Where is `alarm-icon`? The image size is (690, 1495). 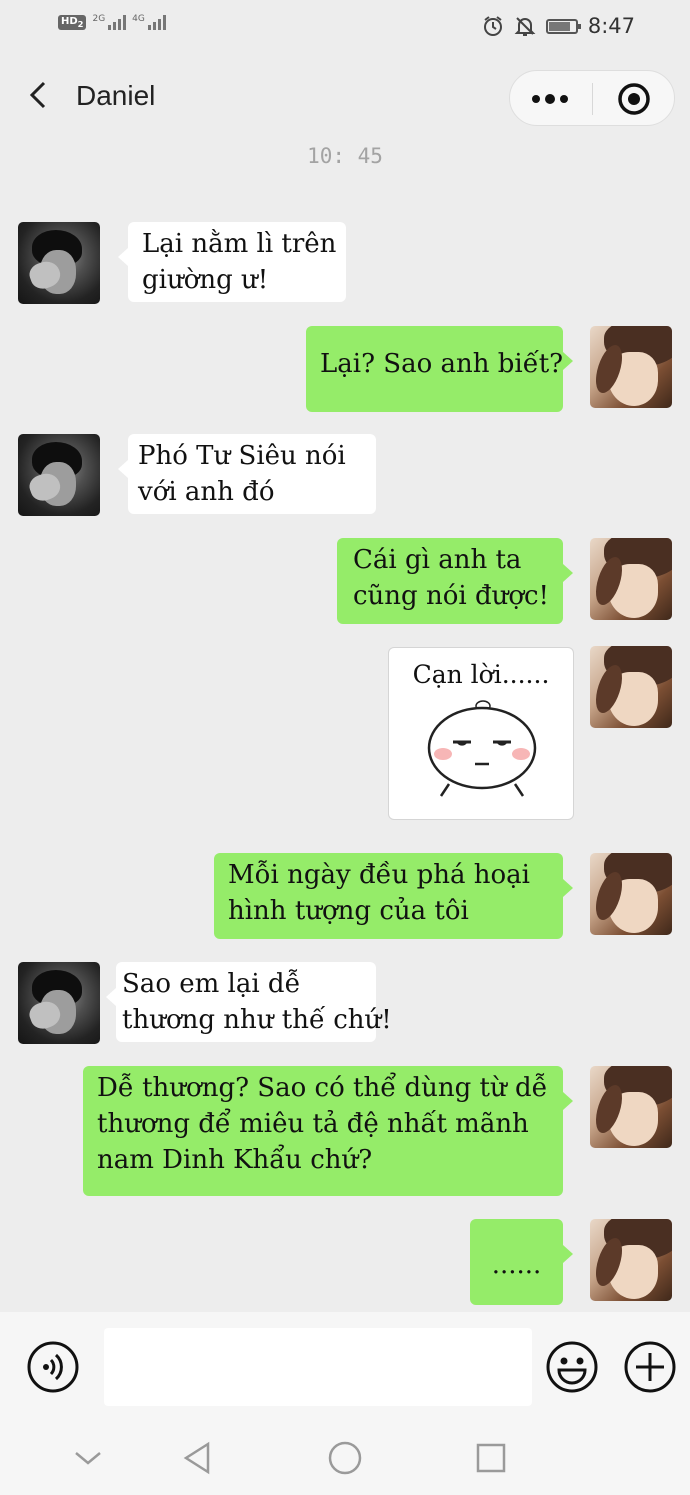
alarm-icon is located at coordinates (492, 26).